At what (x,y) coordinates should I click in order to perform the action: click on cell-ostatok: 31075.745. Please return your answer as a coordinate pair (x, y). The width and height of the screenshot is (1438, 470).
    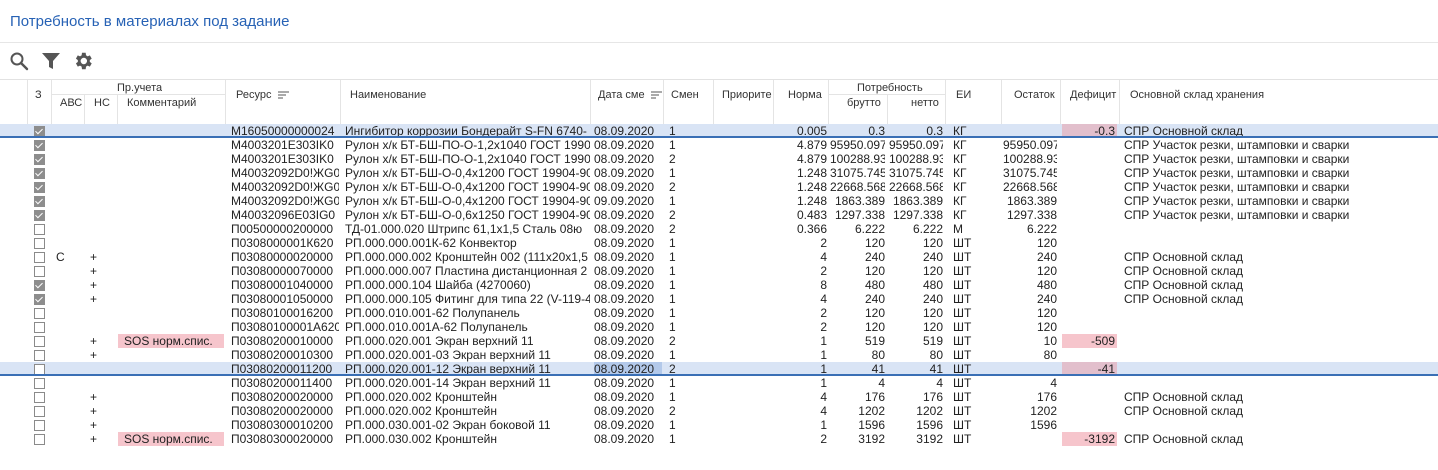
    Looking at the image, I should click on (1030, 173).